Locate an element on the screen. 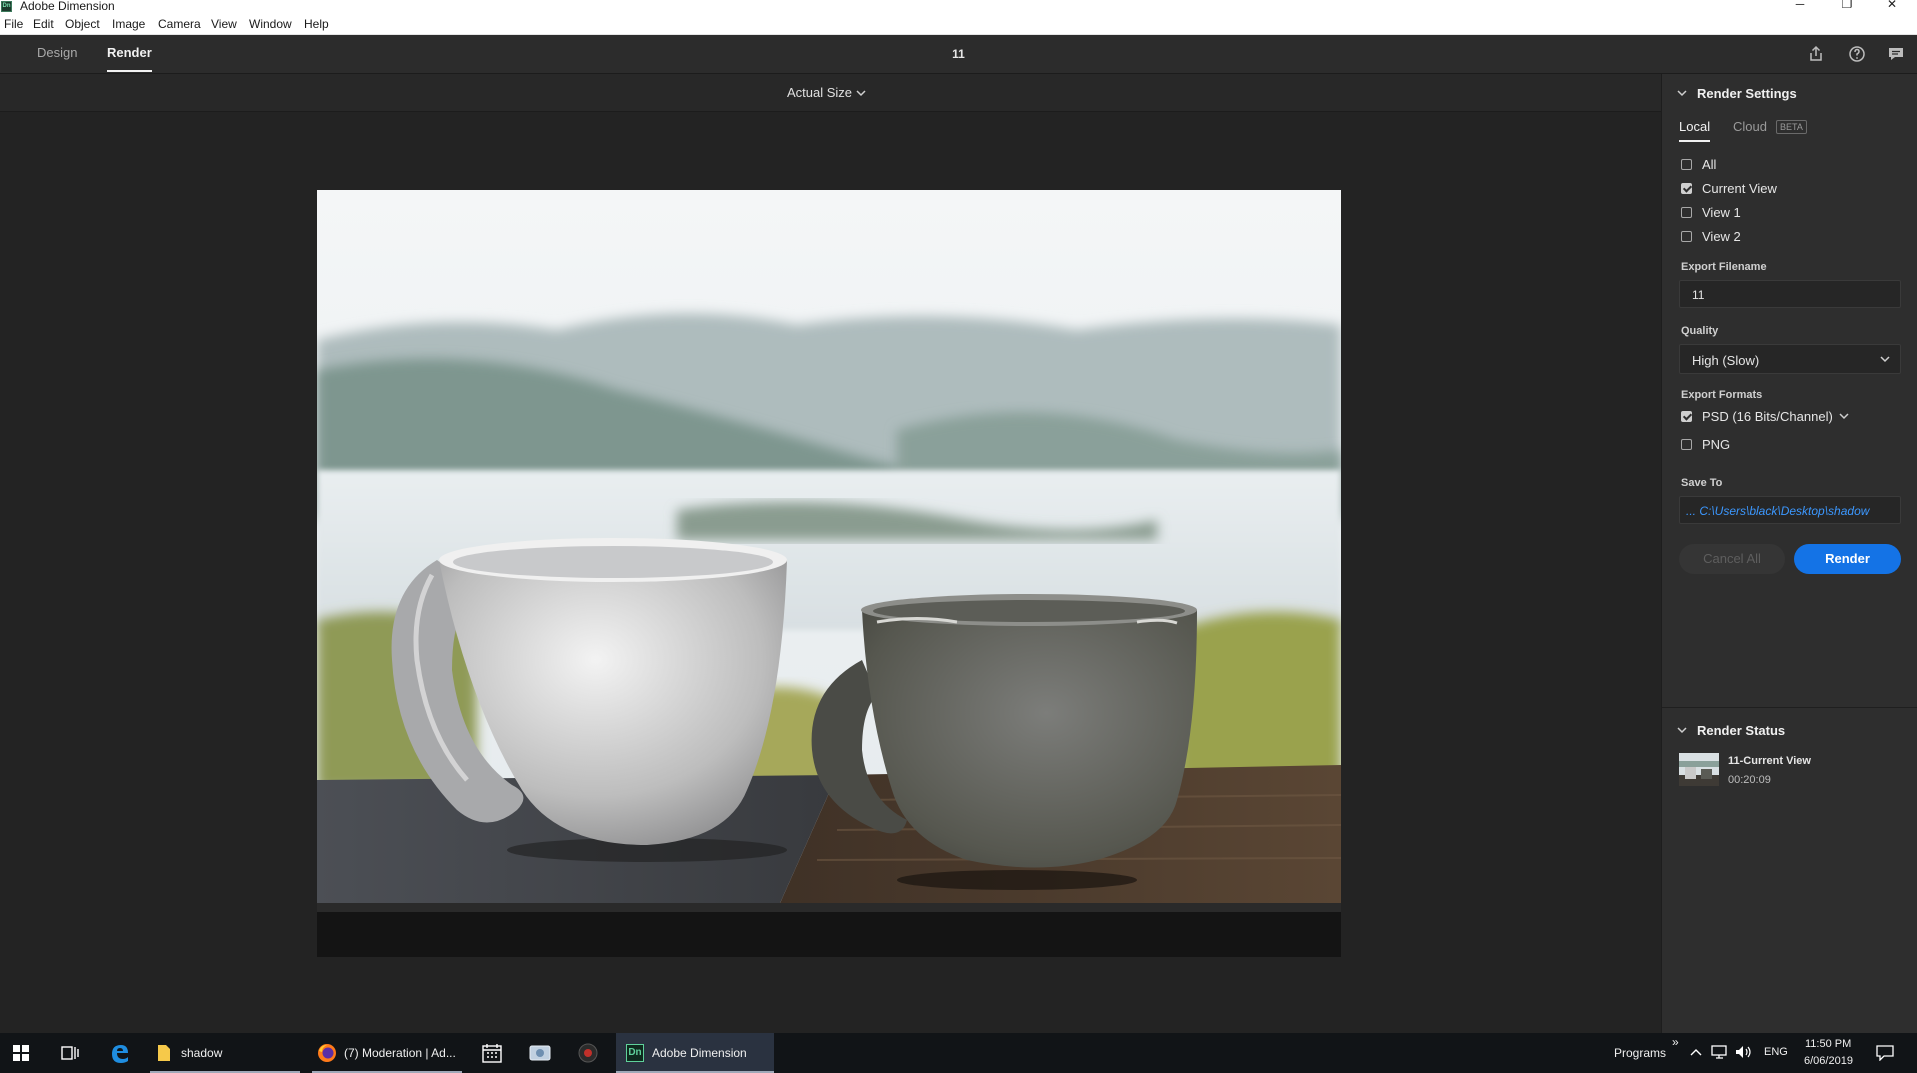  clock-date: 6/06/2019 is located at coordinates (1828, 1061).